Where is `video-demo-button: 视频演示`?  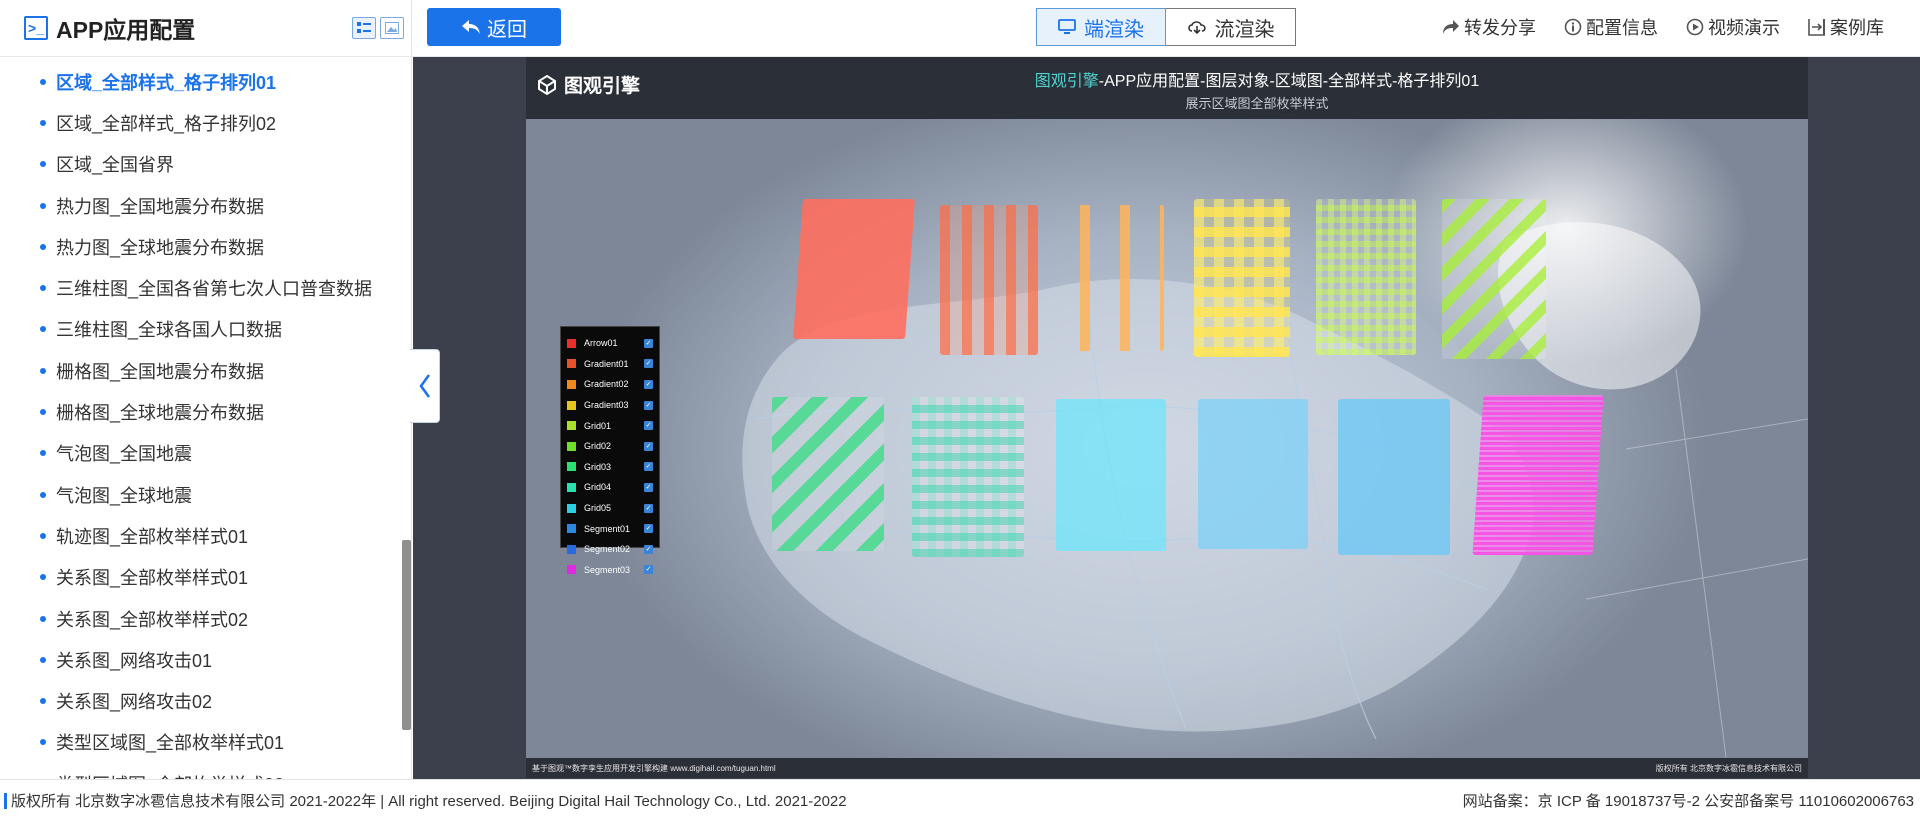
video-demo-button: 视频演示 is located at coordinates (1733, 27).